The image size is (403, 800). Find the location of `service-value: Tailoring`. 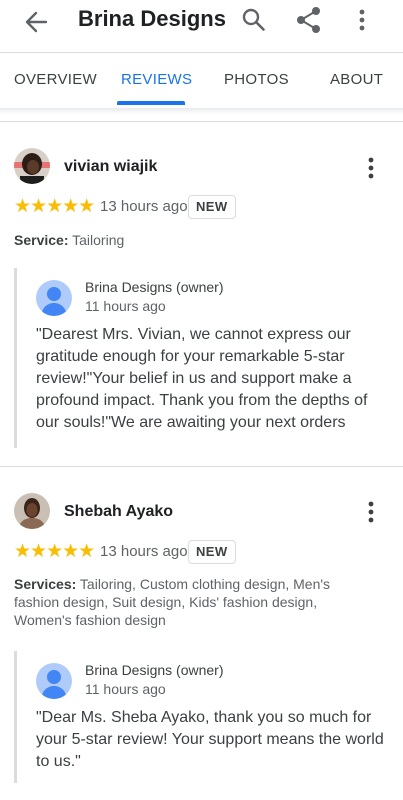

service-value: Tailoring is located at coordinates (98, 240).